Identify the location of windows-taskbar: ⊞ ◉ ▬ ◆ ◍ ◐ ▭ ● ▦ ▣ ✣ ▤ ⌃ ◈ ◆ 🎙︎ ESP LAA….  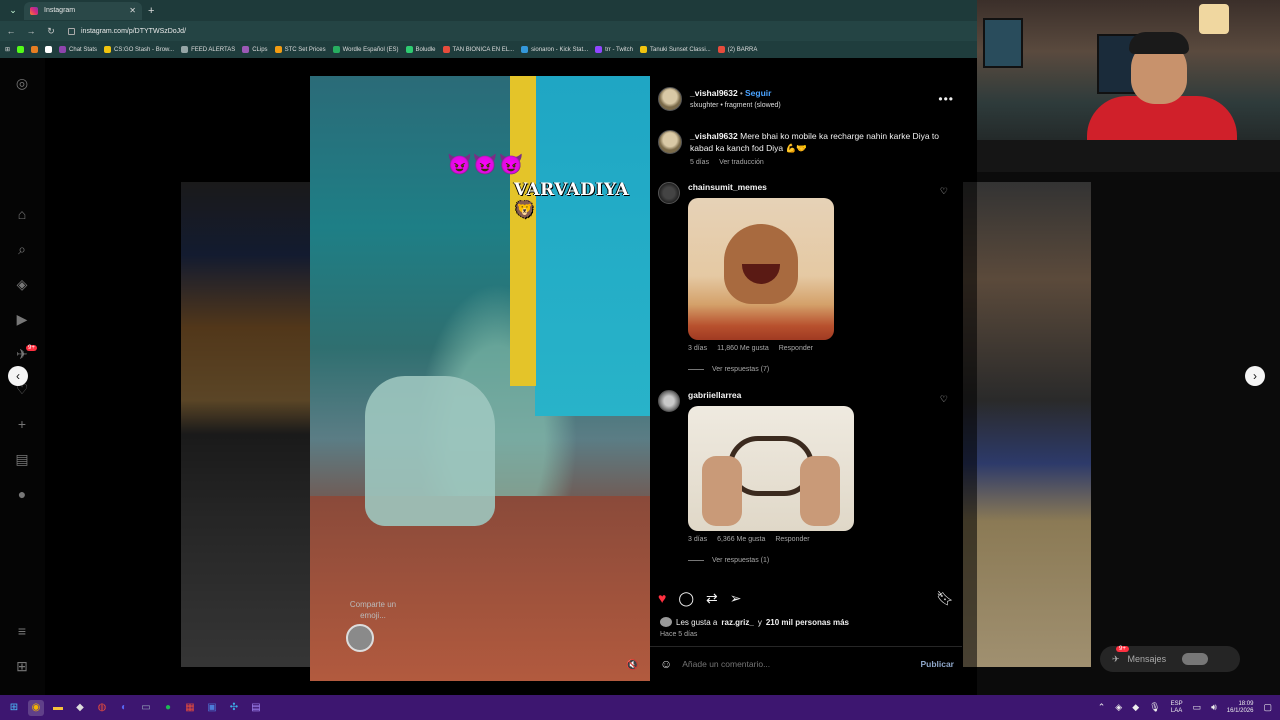
(640, 707).